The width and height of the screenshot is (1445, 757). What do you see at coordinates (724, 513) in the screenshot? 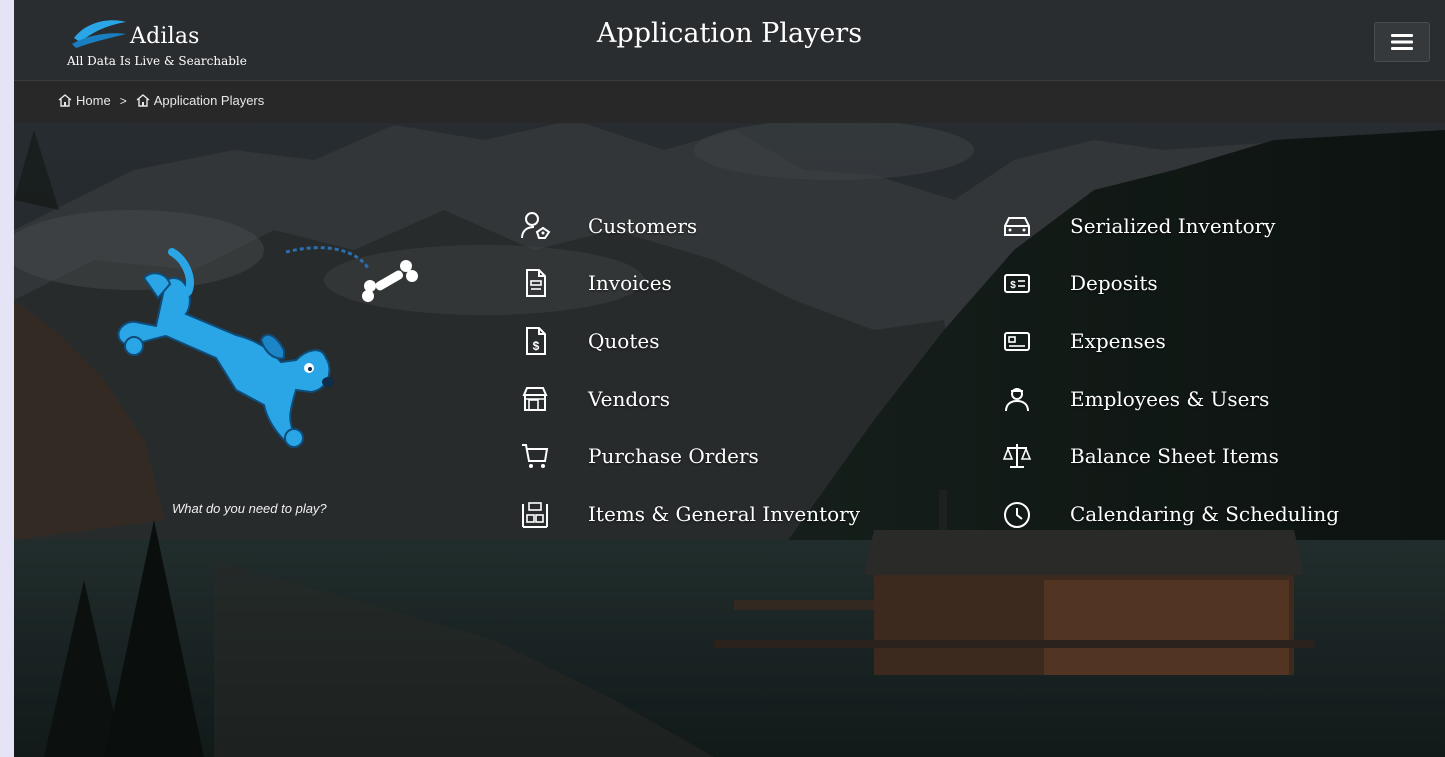
I see `menu-label: Items & General Inventory` at bounding box center [724, 513].